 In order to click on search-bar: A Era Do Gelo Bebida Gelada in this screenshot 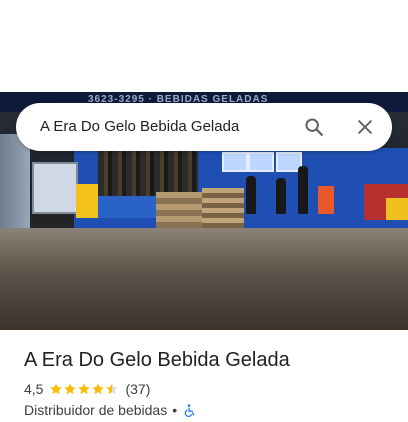, I will do `click(204, 127)`.